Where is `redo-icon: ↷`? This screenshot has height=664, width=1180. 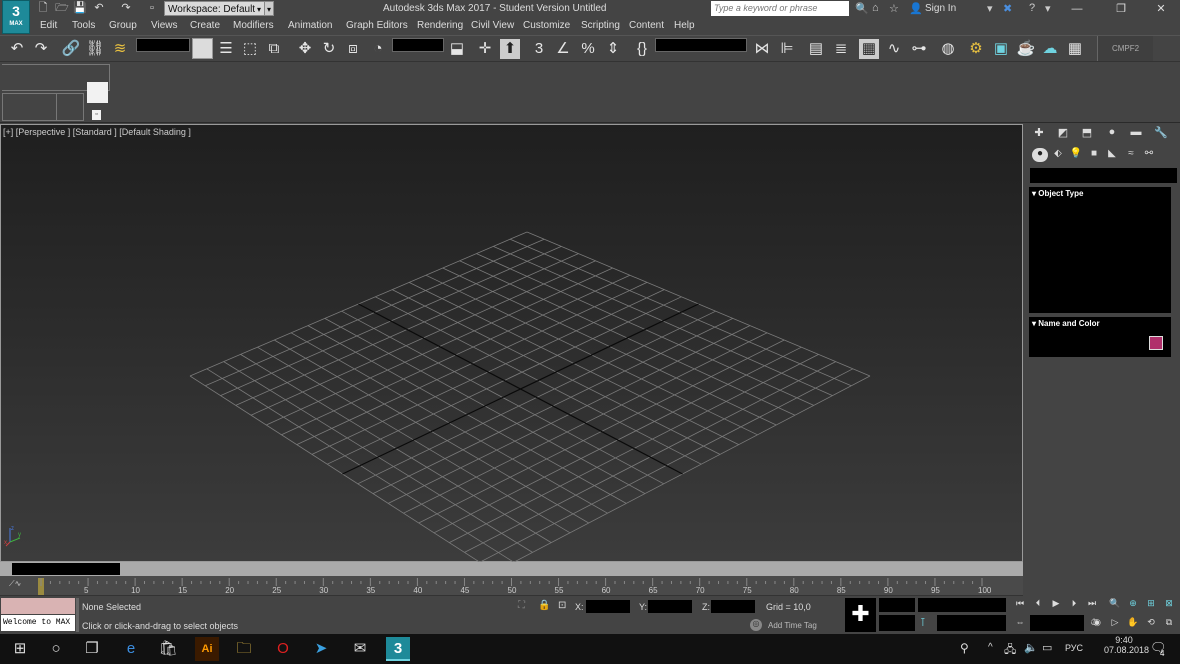 redo-icon: ↷ is located at coordinates (41, 49).